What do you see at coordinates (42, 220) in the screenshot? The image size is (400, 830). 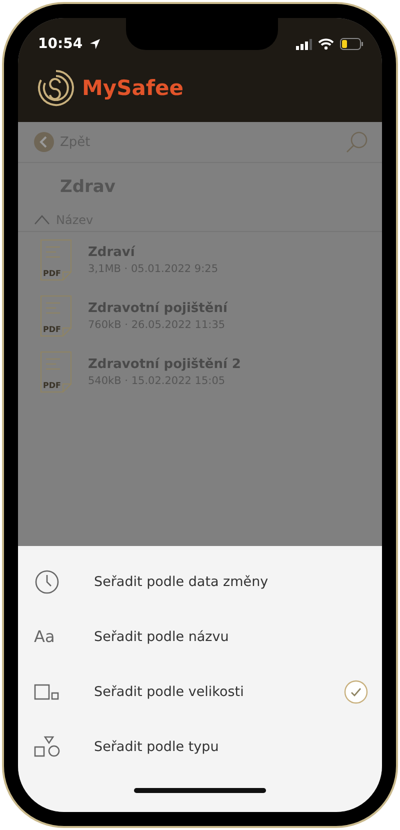 I see `chevron-up-icon` at bounding box center [42, 220].